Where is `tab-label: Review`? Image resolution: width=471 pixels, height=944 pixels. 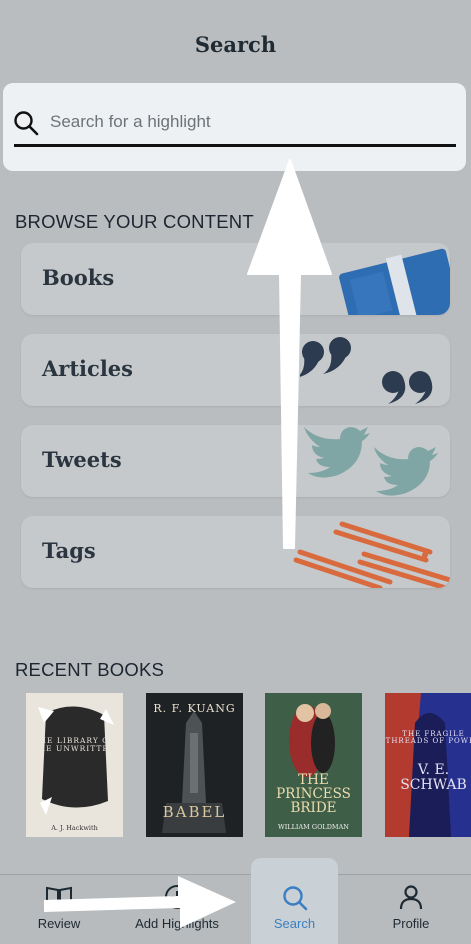
tab-label: Review is located at coordinates (59, 923).